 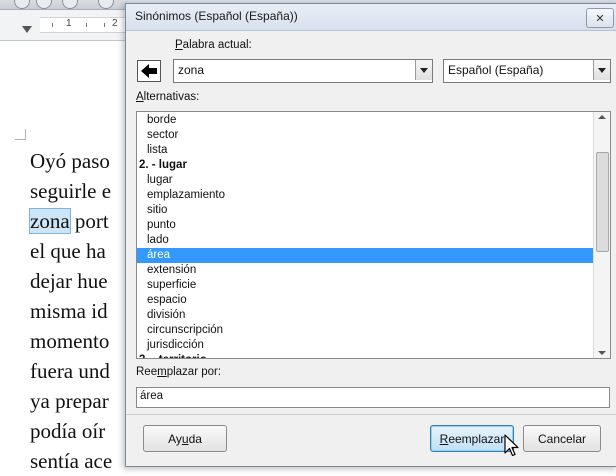 I want to click on cancel-button-label: Cancelar, so click(x=562, y=438).